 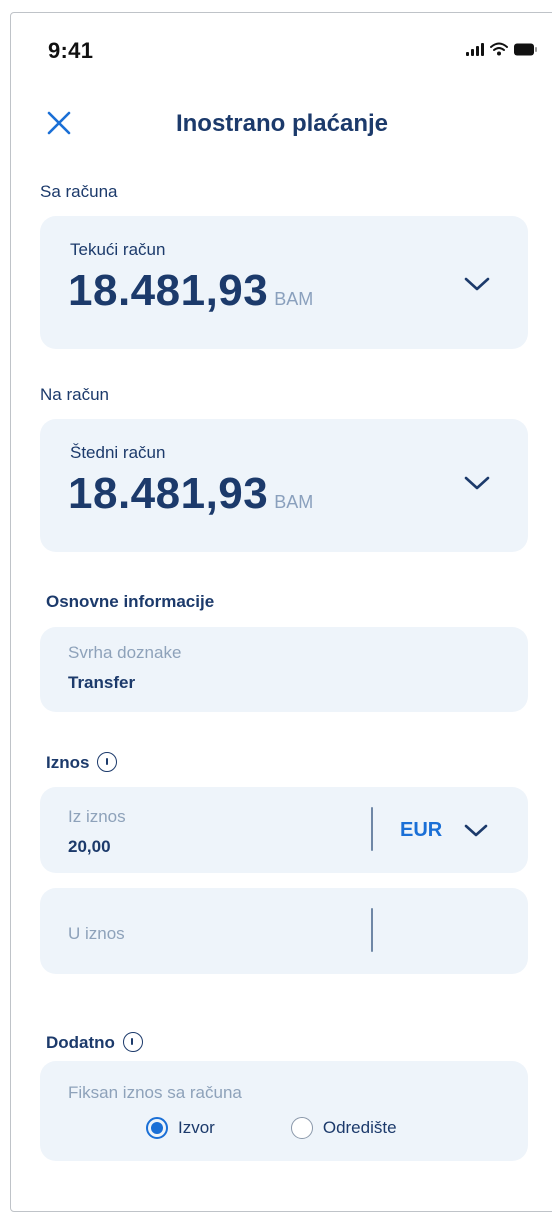 What do you see at coordinates (168, 493) in the screenshot?
I see `to-account-amount: 18.481,93` at bounding box center [168, 493].